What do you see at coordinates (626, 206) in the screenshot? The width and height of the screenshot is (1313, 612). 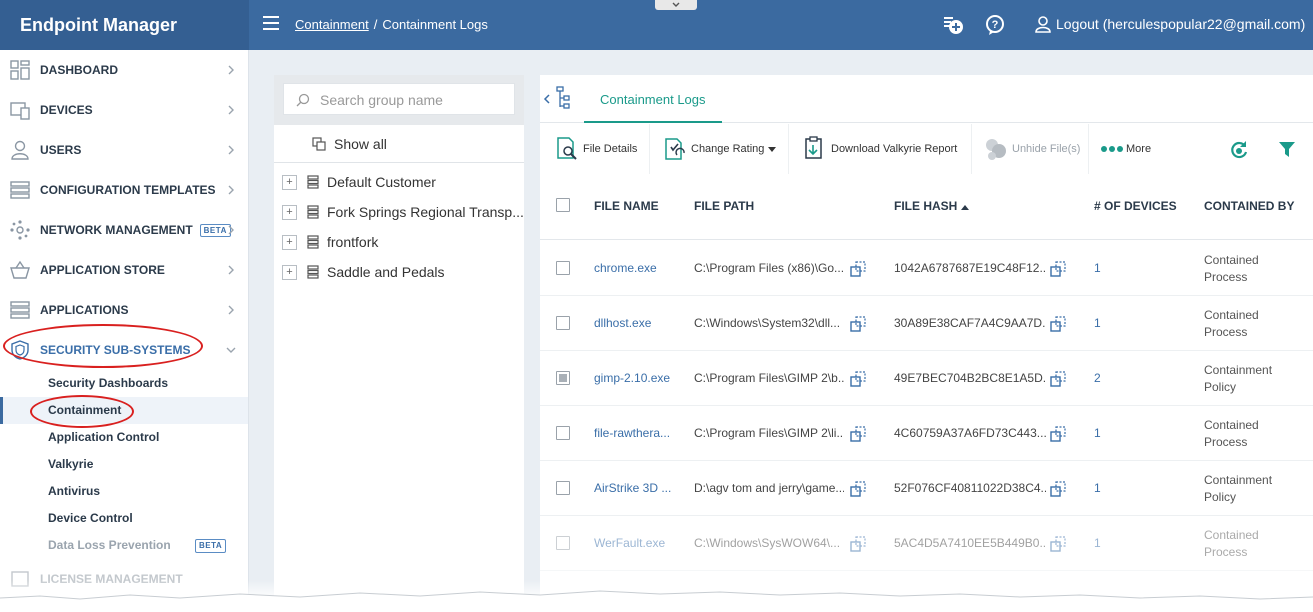 I see `column-header-file-name: FILE NAME` at bounding box center [626, 206].